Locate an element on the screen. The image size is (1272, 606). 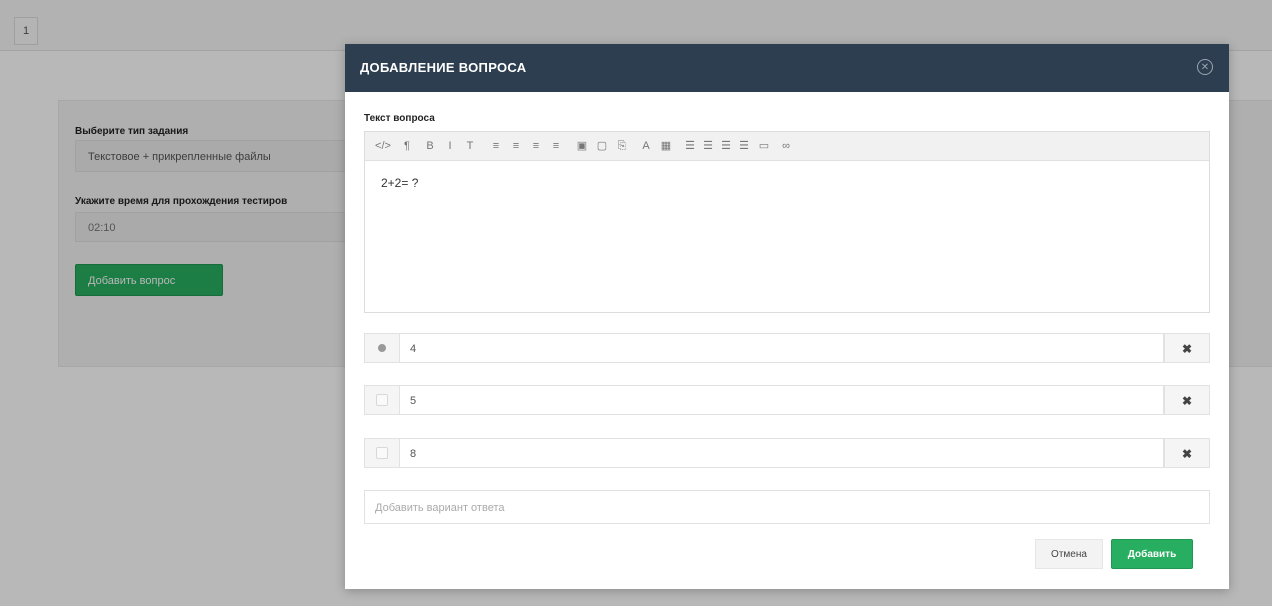
align-justify-icon: ≡ is located at coordinates (556, 146).